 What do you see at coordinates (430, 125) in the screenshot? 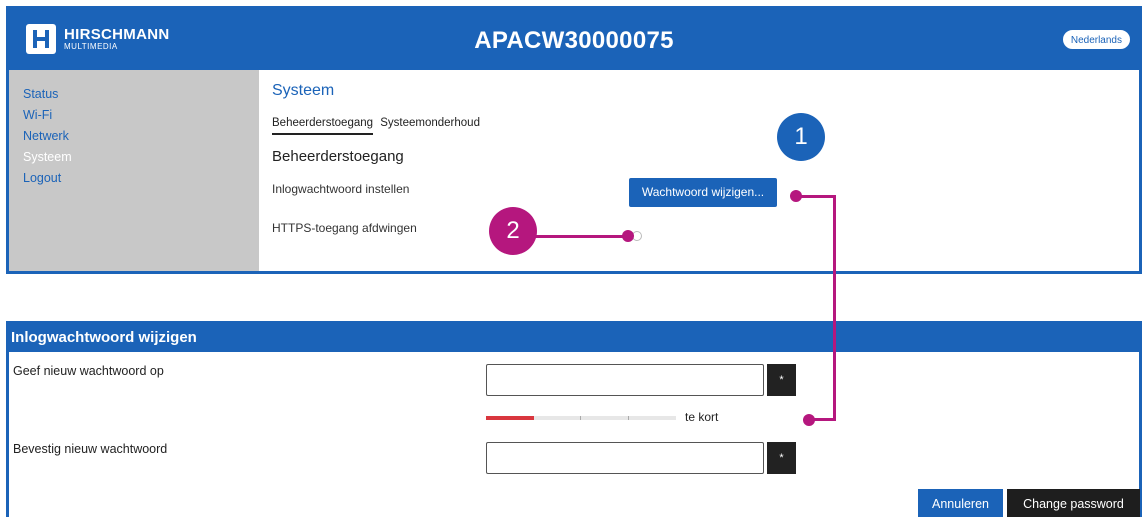
I see `tab-systeemonderhoud: Systeemonderhoud` at bounding box center [430, 125].